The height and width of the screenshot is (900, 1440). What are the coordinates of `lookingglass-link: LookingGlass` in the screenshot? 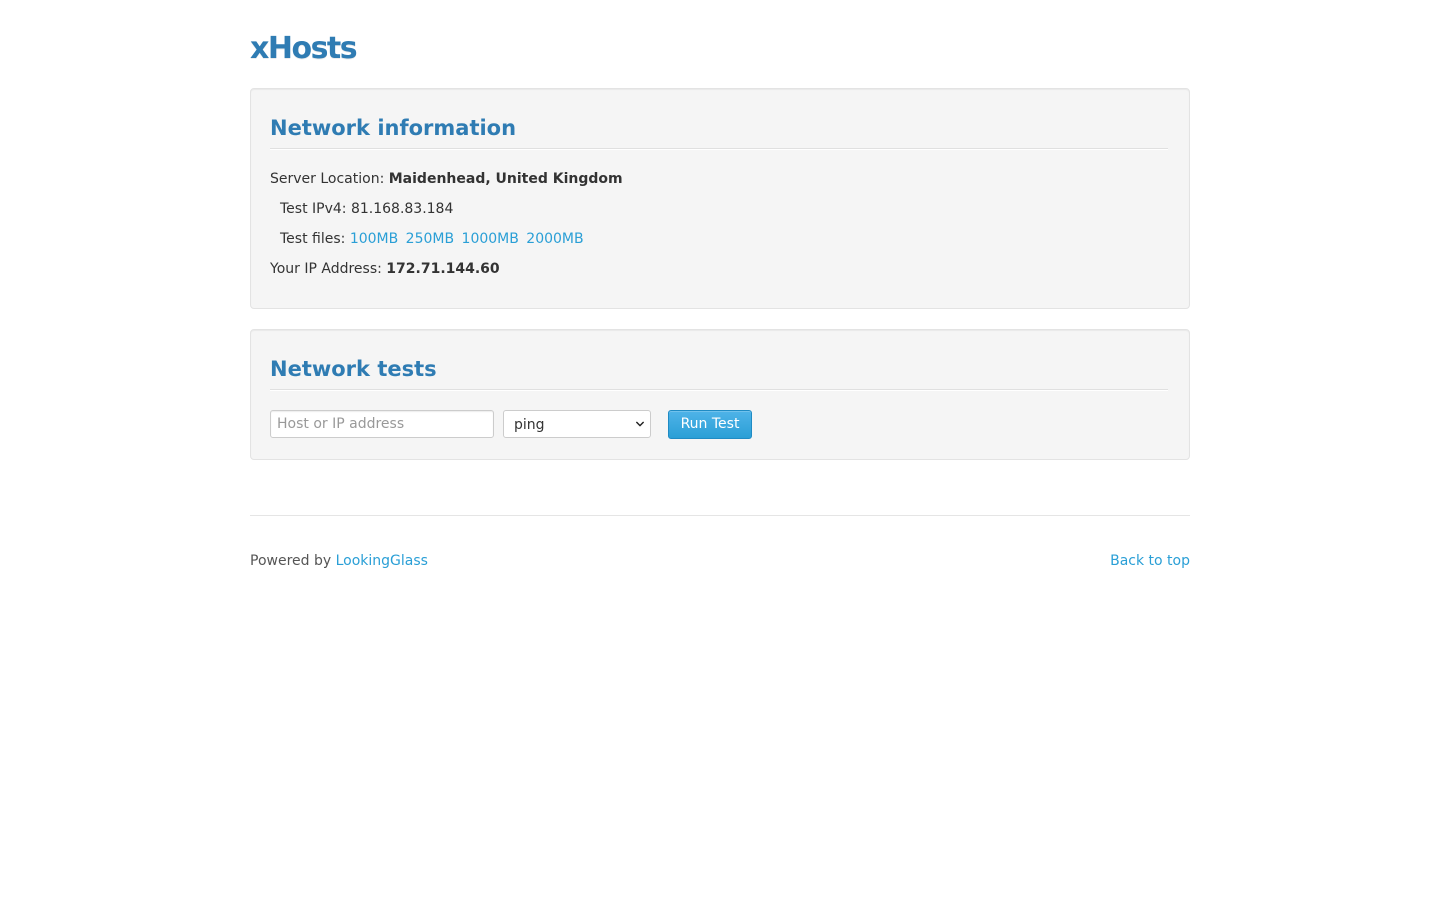 It's located at (382, 561).